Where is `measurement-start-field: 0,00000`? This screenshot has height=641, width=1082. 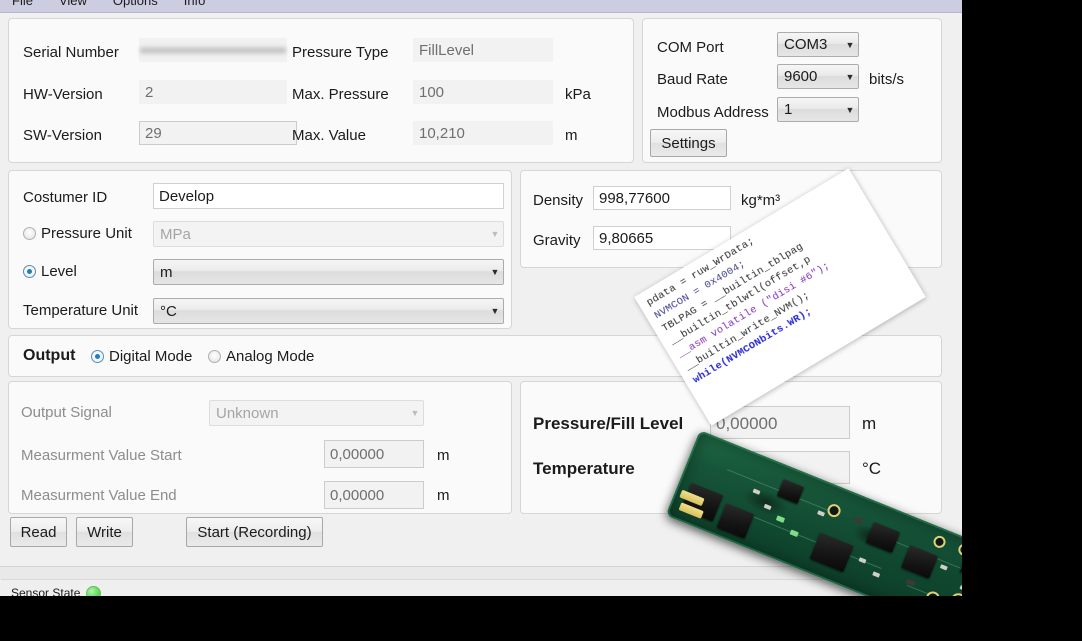 measurement-start-field: 0,00000 is located at coordinates (374, 454).